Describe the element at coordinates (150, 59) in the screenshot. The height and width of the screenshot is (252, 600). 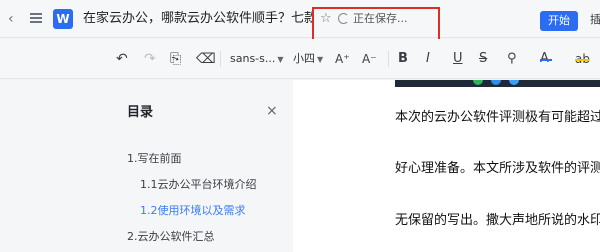
I see `redo-icon: ↷` at that location.